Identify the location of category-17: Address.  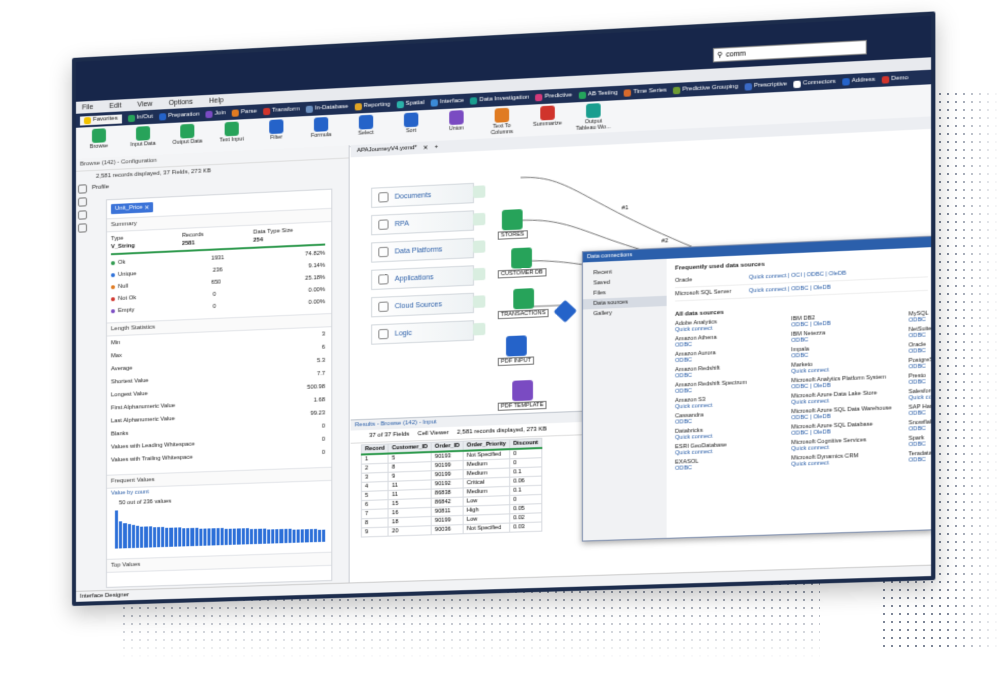
(858, 80).